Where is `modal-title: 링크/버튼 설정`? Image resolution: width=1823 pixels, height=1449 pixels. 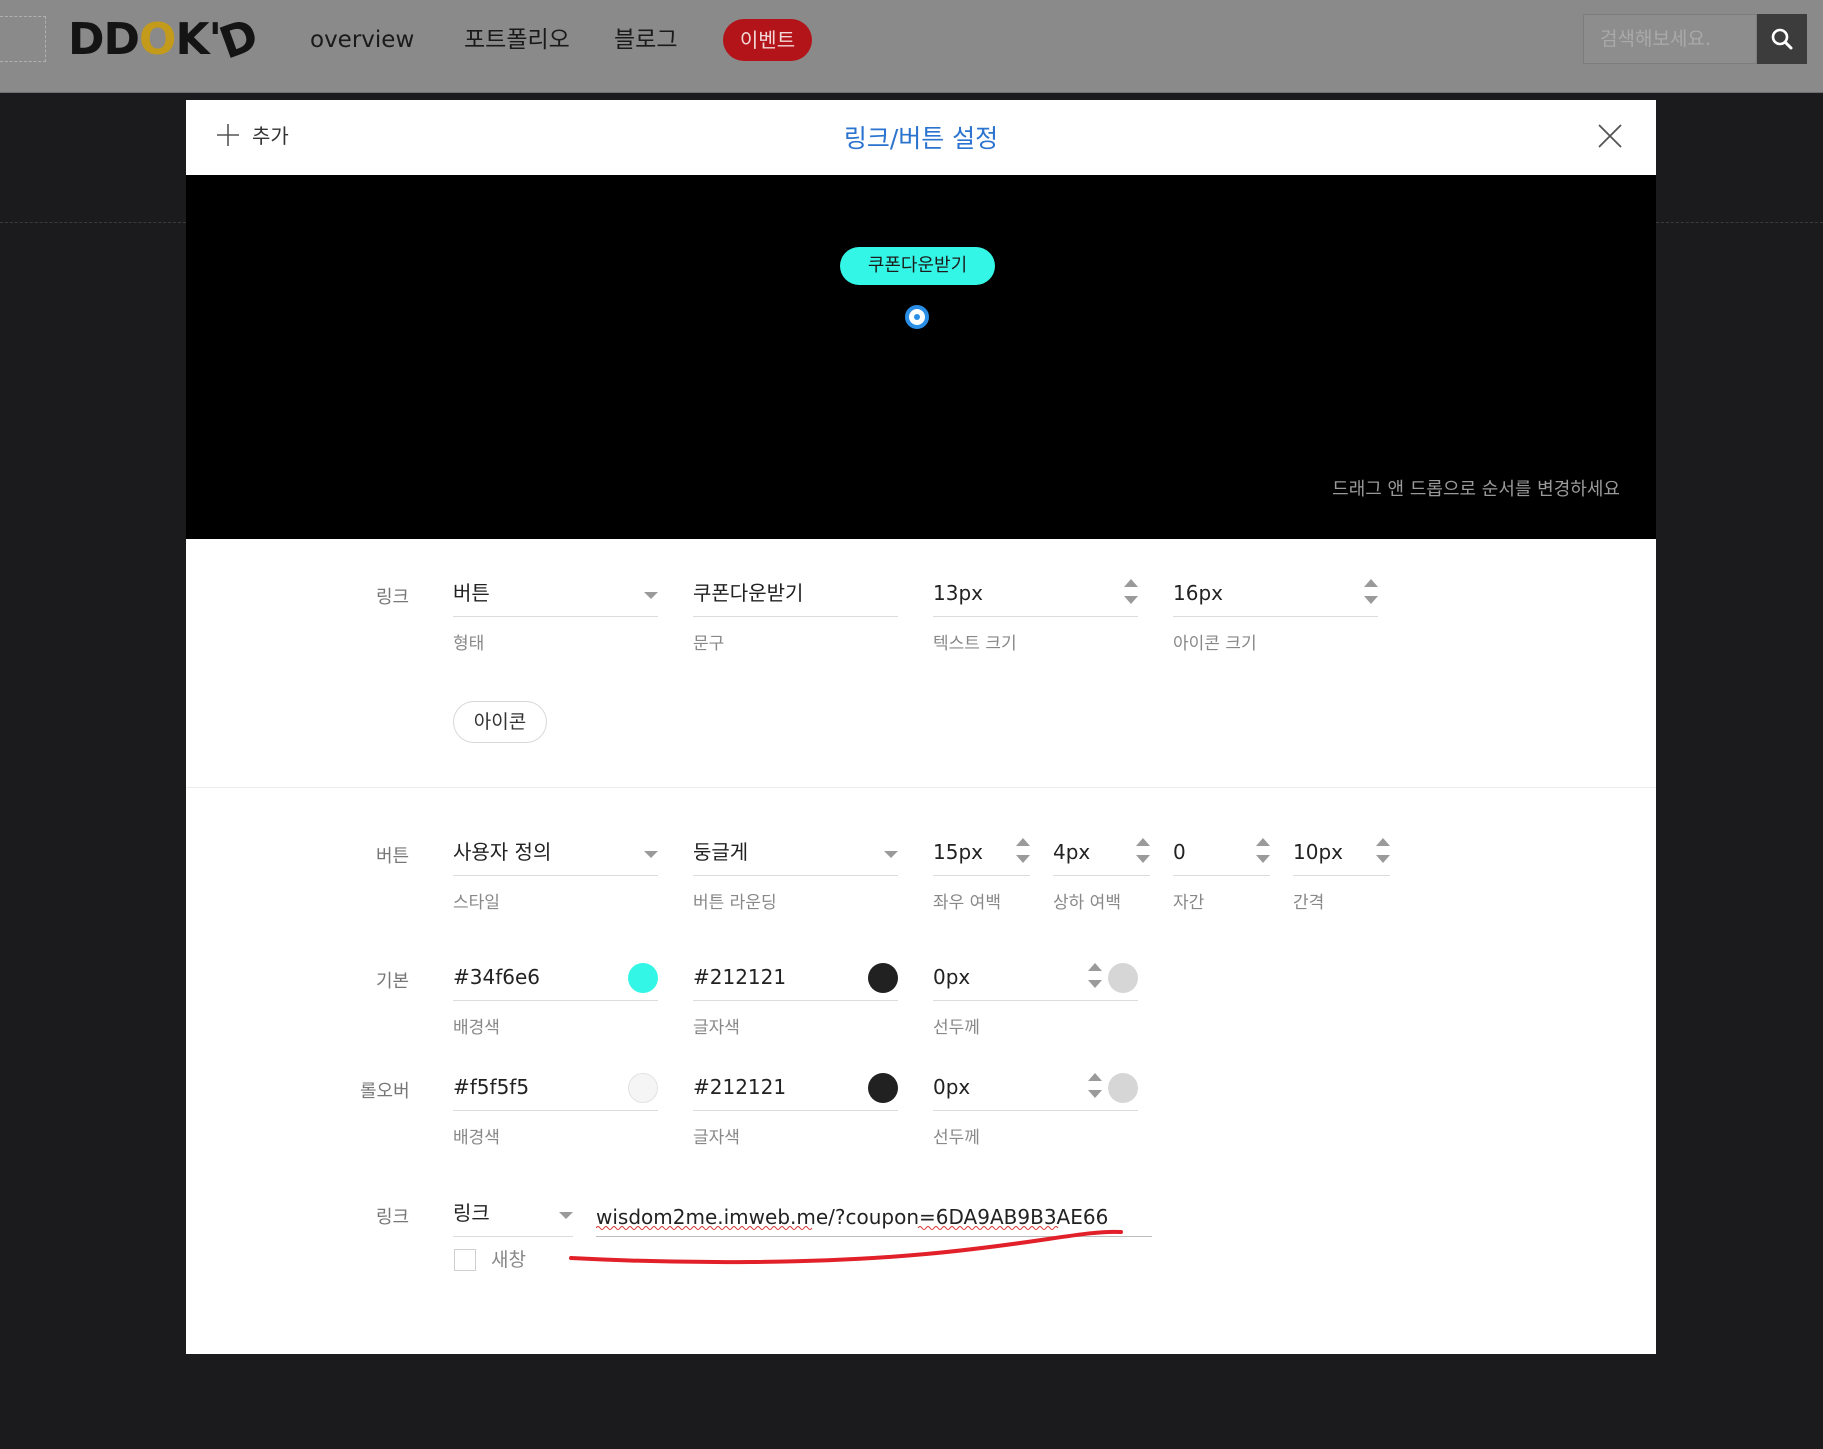 modal-title: 링크/버튼 설정 is located at coordinates (921, 138).